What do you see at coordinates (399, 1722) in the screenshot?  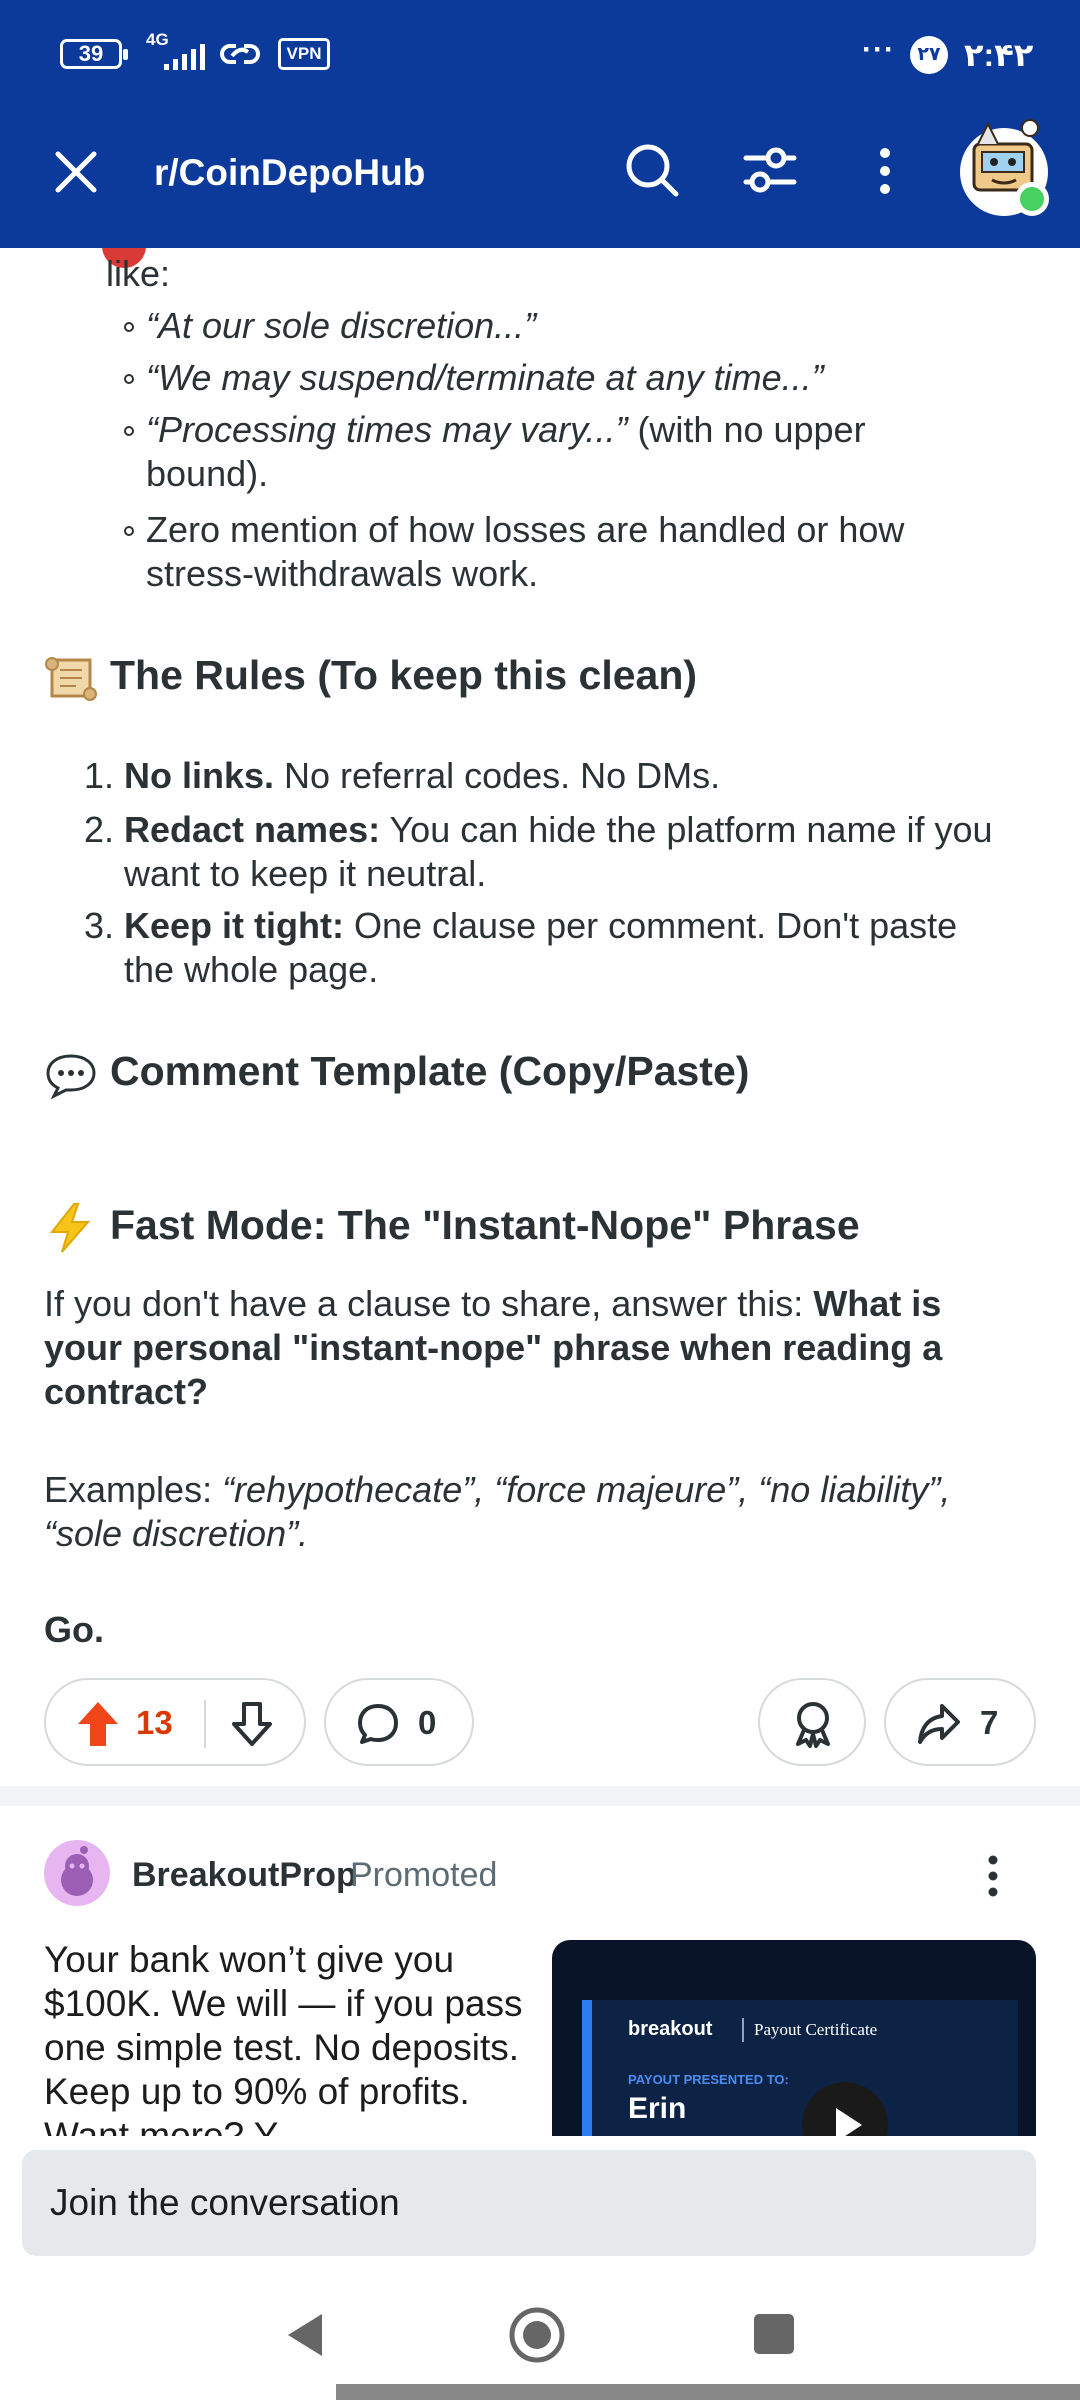 I see `comments-button: 0` at bounding box center [399, 1722].